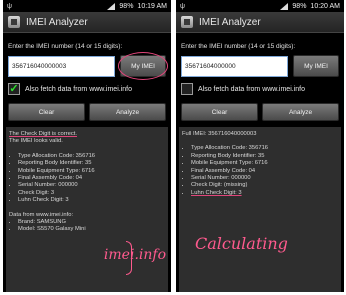  I want to click on detail-item: Check Digit: (missing), so click(264, 185).